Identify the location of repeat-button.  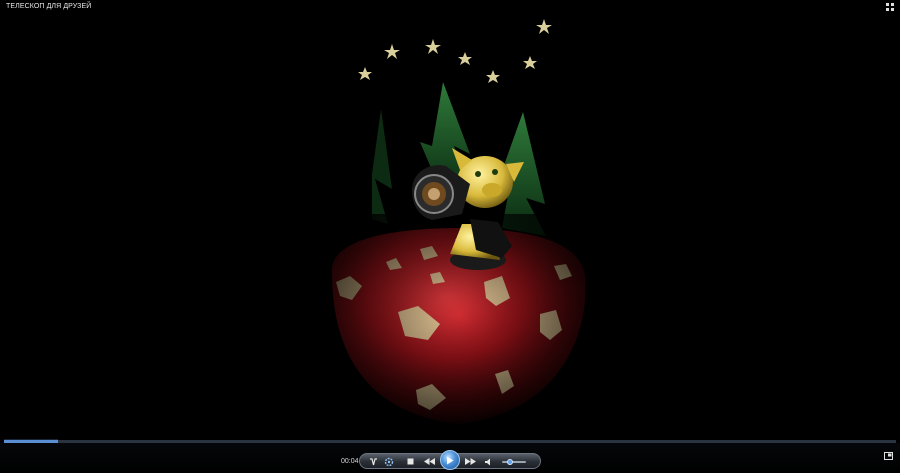
(388, 461).